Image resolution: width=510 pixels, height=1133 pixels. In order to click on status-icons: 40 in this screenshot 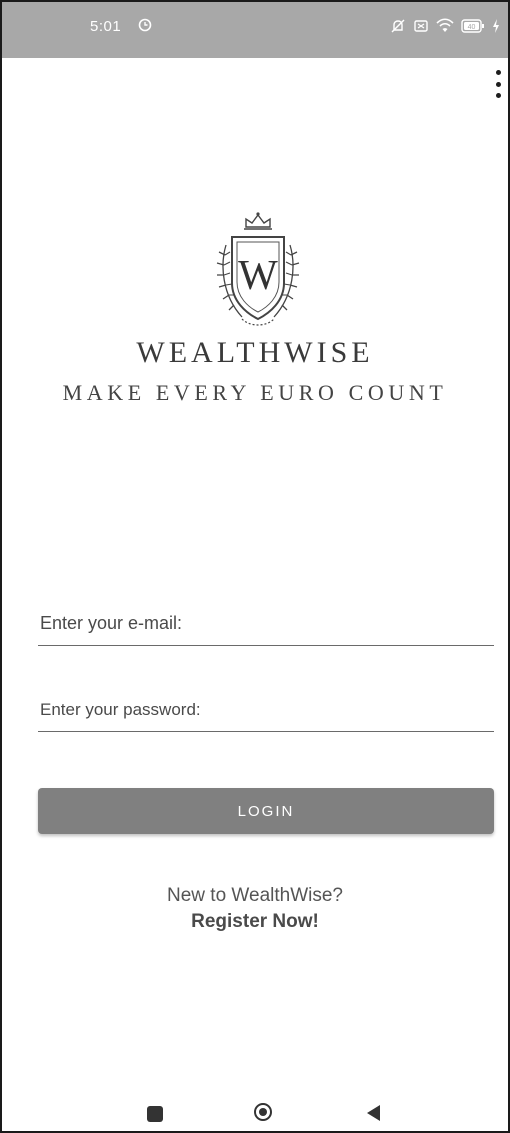, I will do `click(445, 26)`.